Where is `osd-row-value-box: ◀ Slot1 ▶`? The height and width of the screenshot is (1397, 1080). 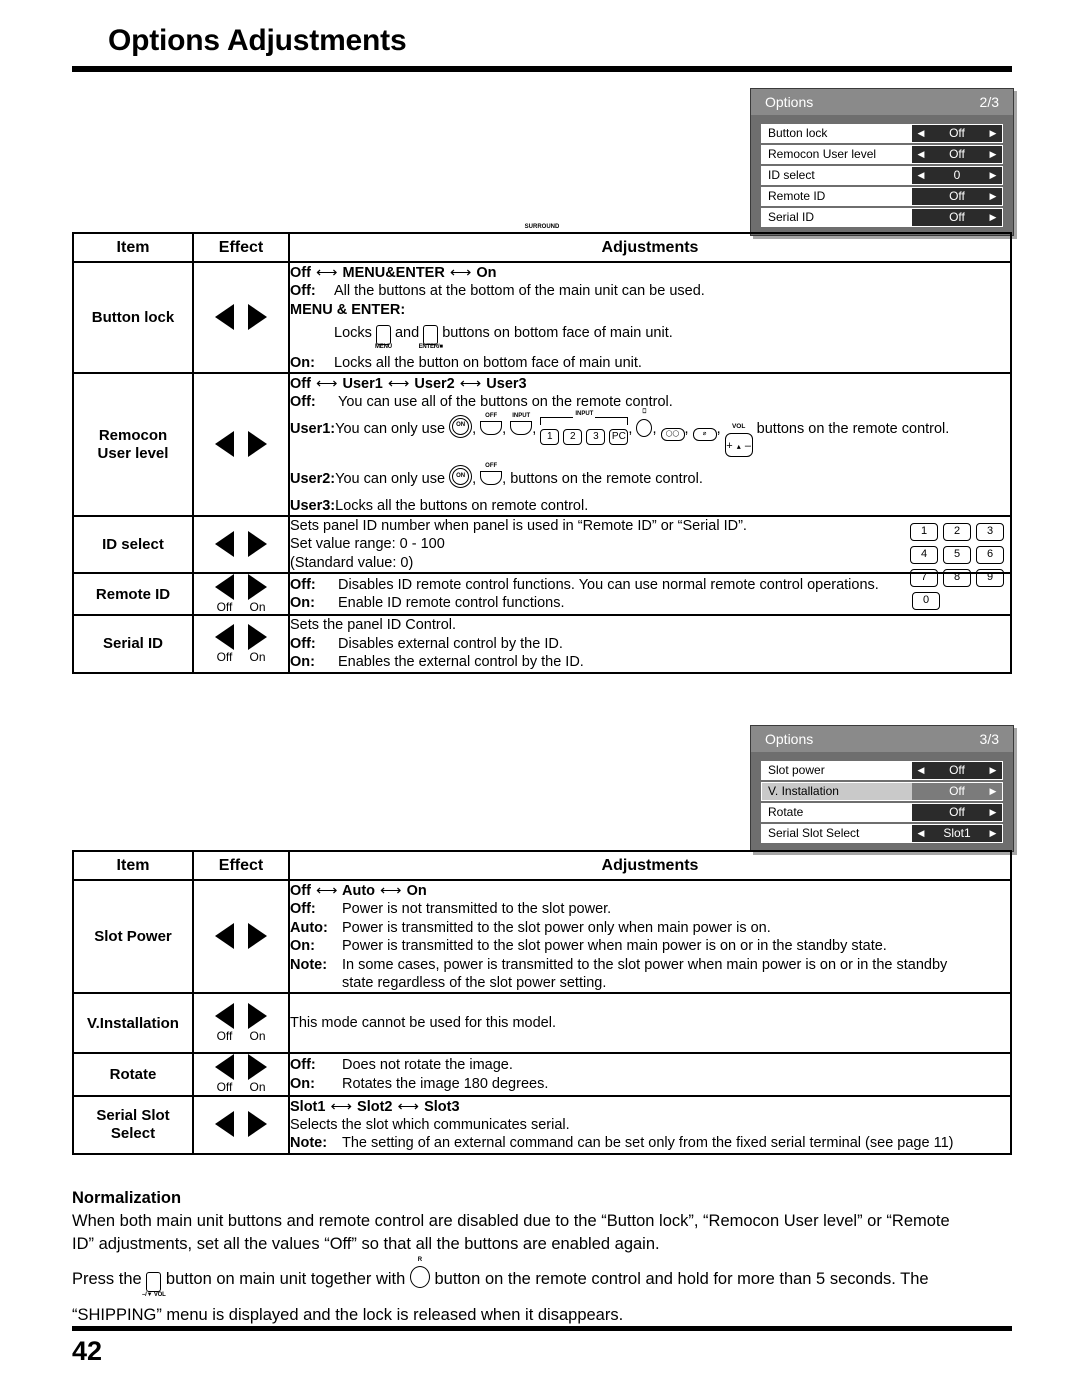 osd-row-value-box: ◀ Slot1 ▶ is located at coordinates (957, 833).